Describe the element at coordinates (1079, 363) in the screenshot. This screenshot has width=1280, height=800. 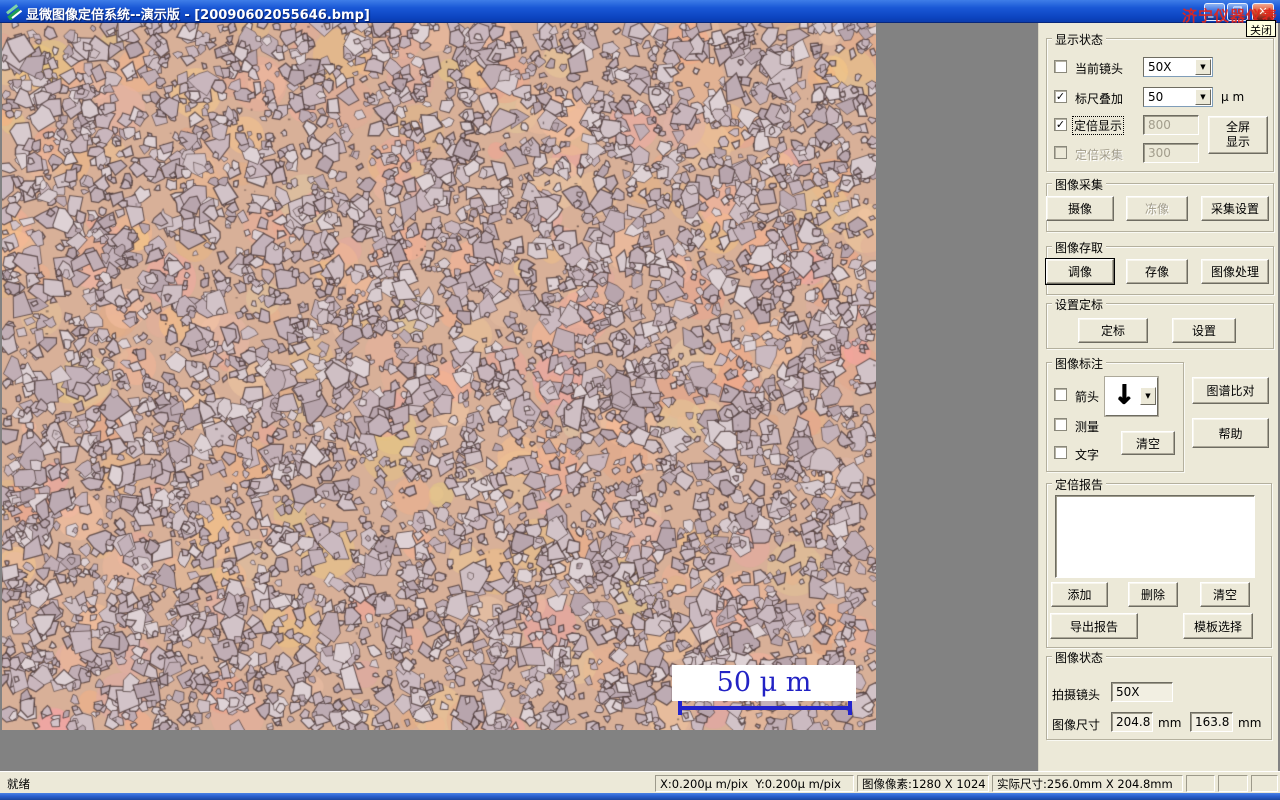
I see `group-annotation-title: 图像标注` at that location.